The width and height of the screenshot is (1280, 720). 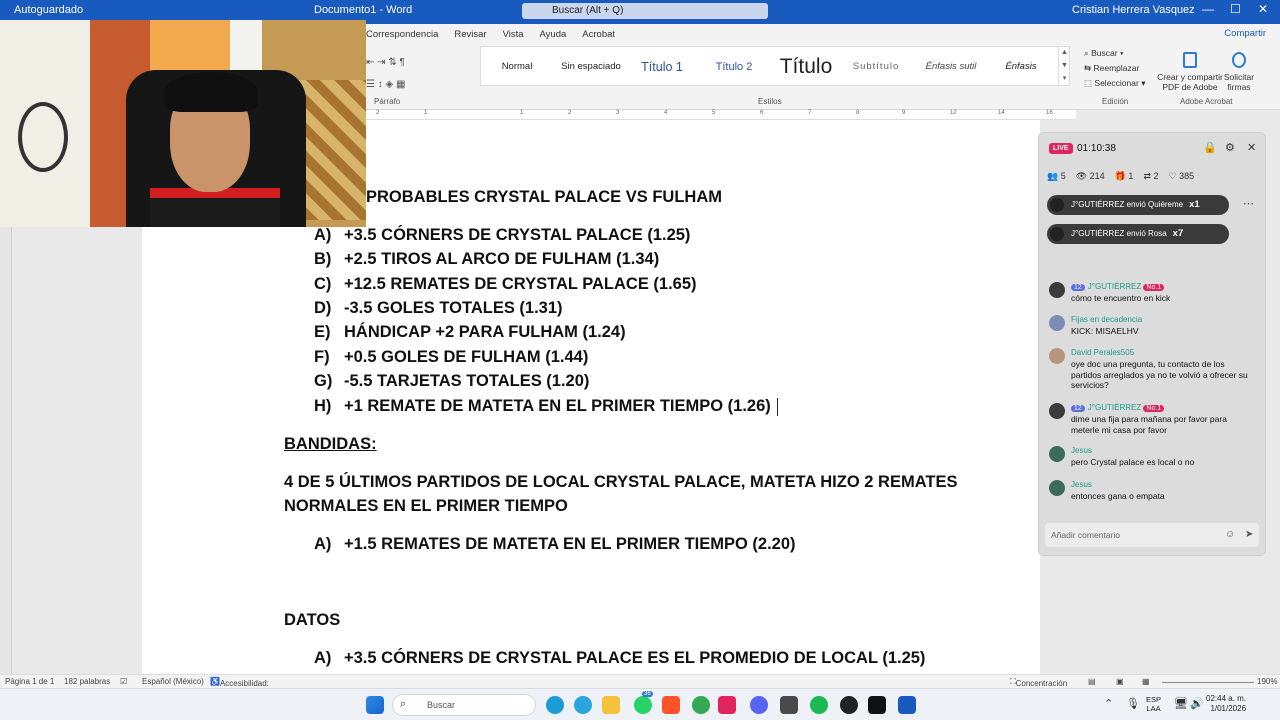 What do you see at coordinates (1235, 9) in the screenshot?
I see `maximize-icon: ☐` at bounding box center [1235, 9].